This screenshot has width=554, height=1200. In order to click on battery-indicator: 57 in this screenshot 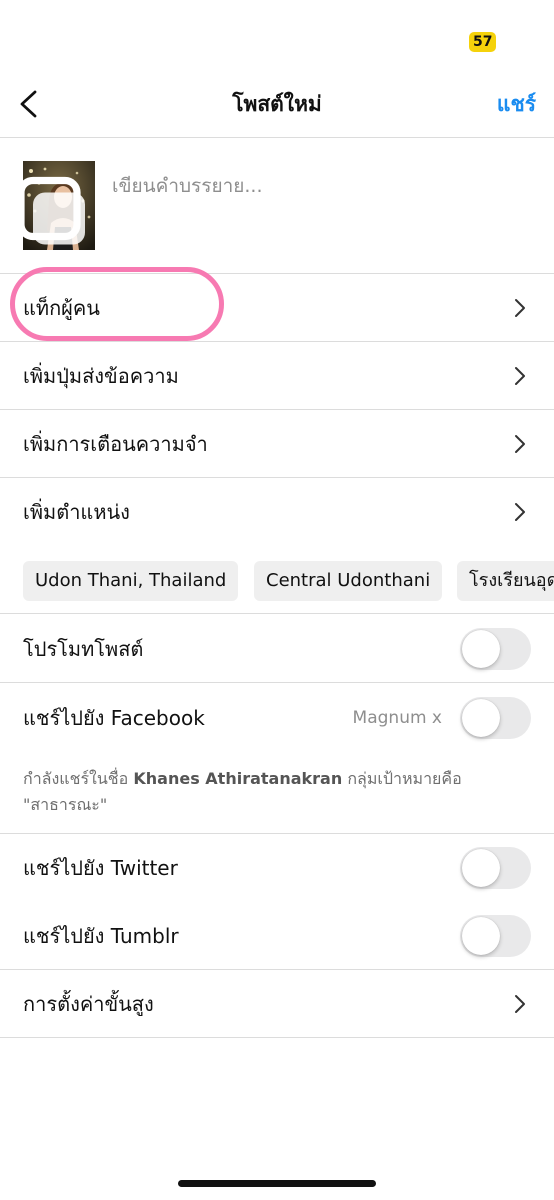, I will do `click(483, 42)`.